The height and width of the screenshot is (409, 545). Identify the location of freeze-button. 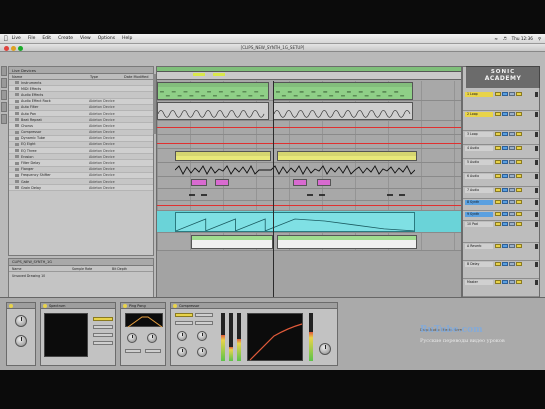
(153, 351).